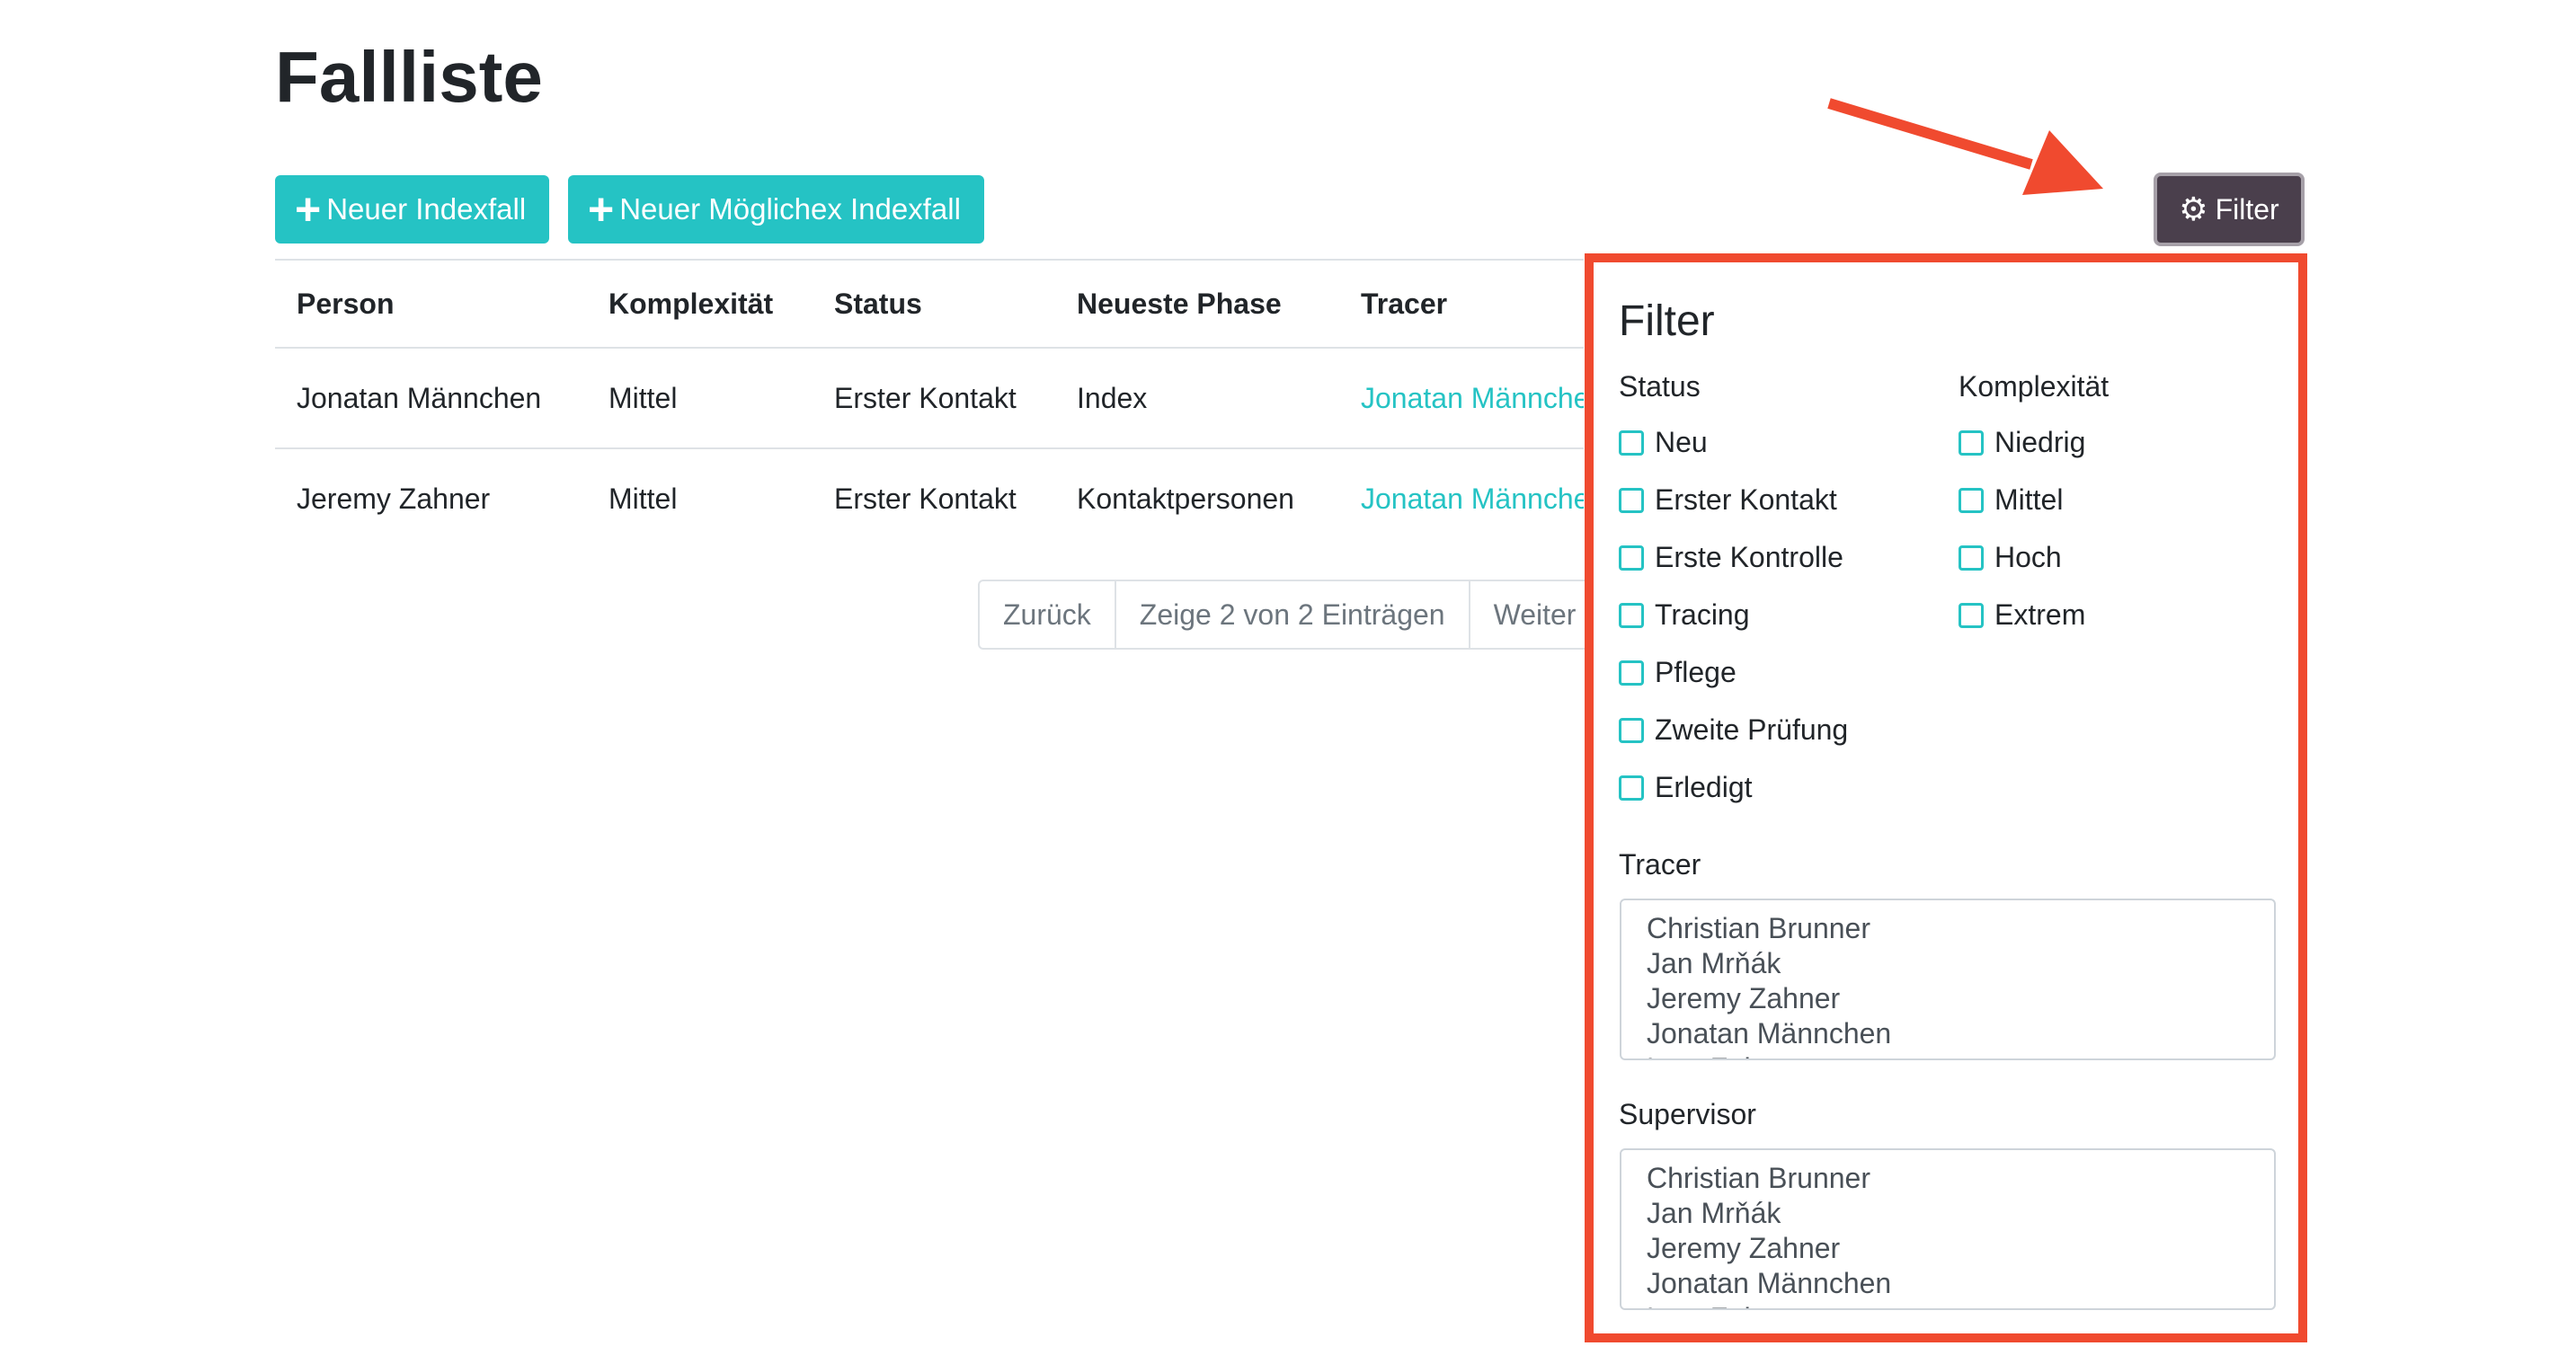  I want to click on status-checkbox-tracing: Tracing, so click(1684, 615).